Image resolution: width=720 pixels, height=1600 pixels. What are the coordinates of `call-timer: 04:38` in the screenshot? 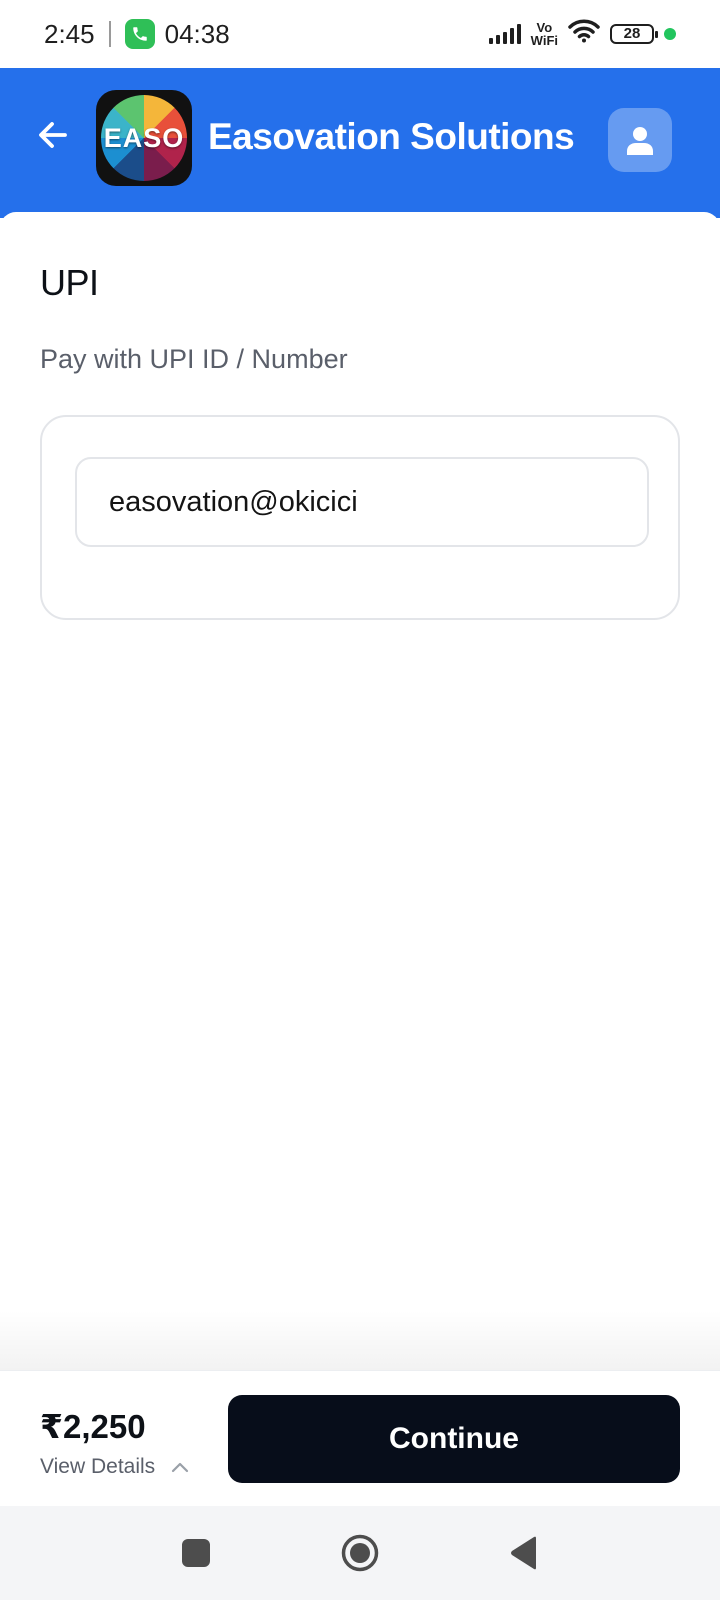 It's located at (197, 33).